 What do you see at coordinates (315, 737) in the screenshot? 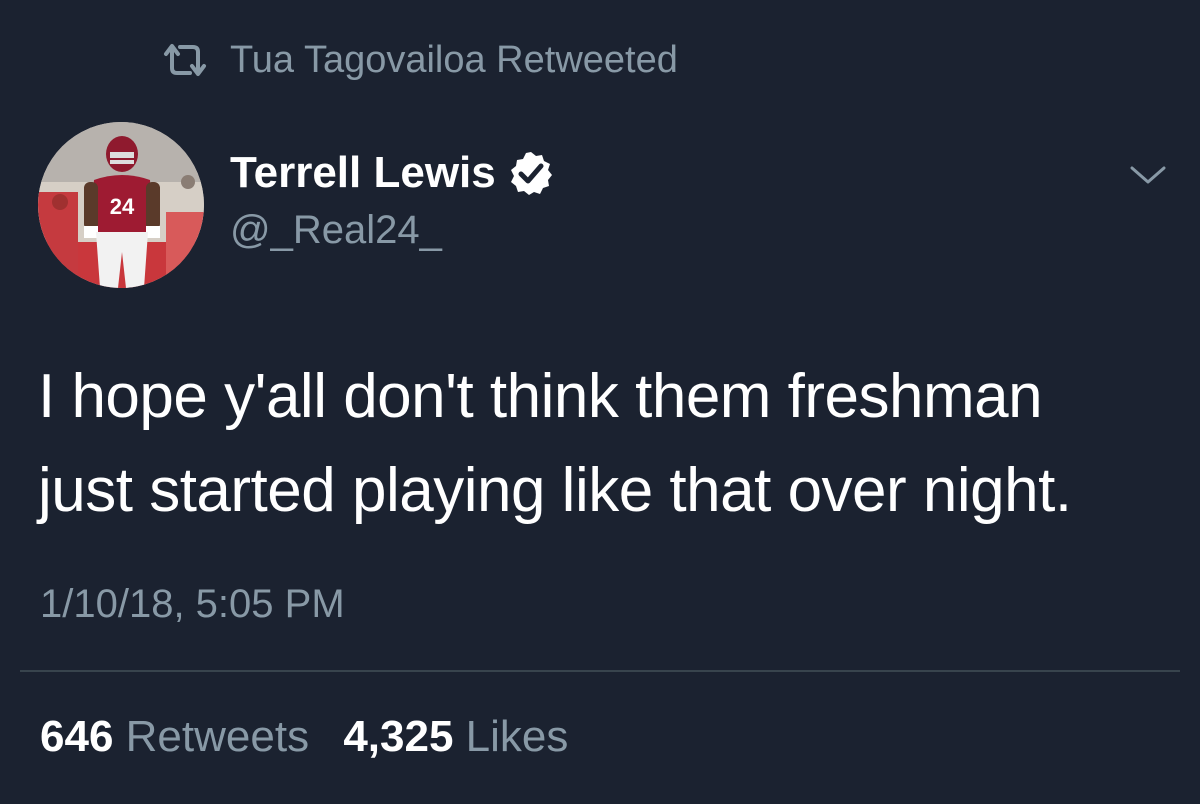
I see `tweet-stats: 646 Retweets 4,325 Likes` at bounding box center [315, 737].